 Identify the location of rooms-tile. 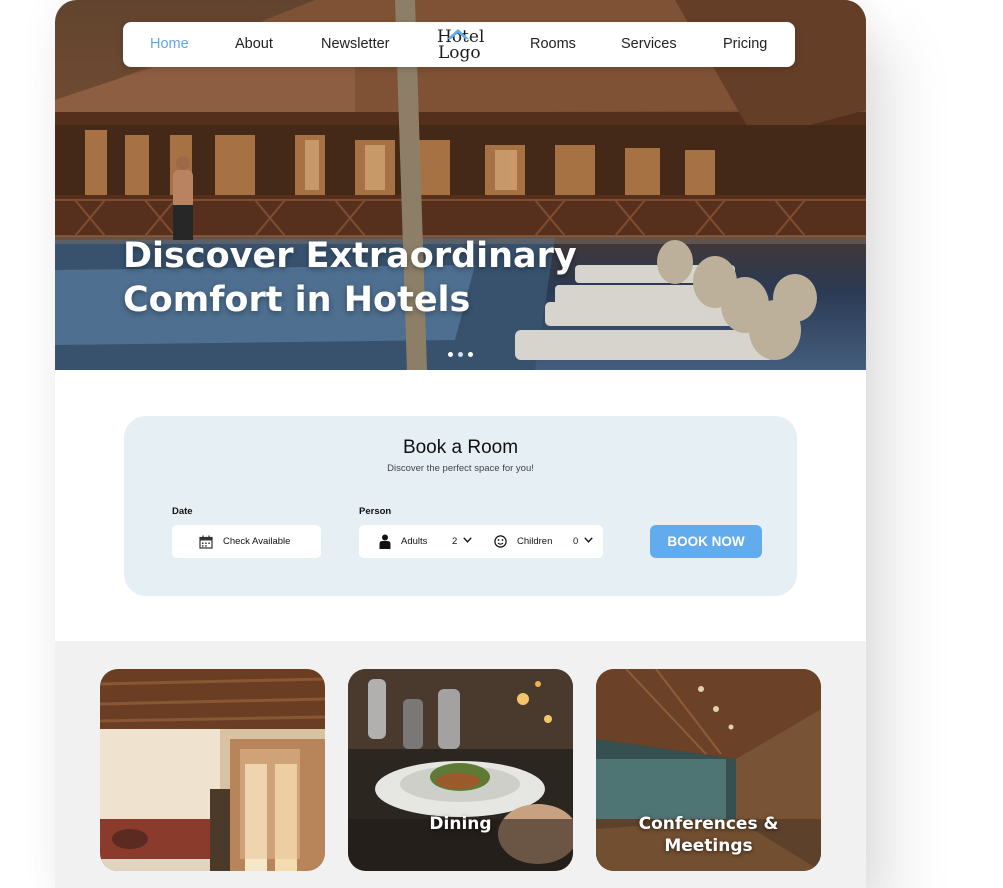
(212, 770).